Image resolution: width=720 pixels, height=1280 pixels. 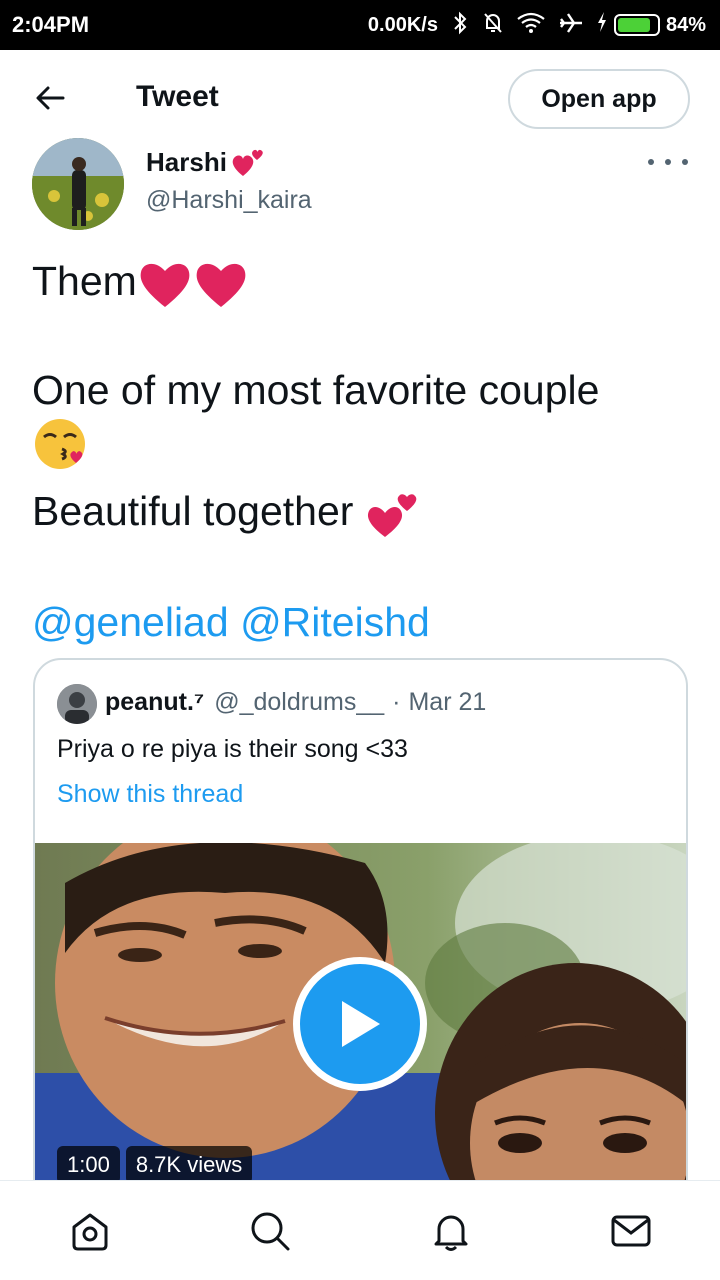 What do you see at coordinates (177, 96) in the screenshot?
I see `page-title: Tweet` at bounding box center [177, 96].